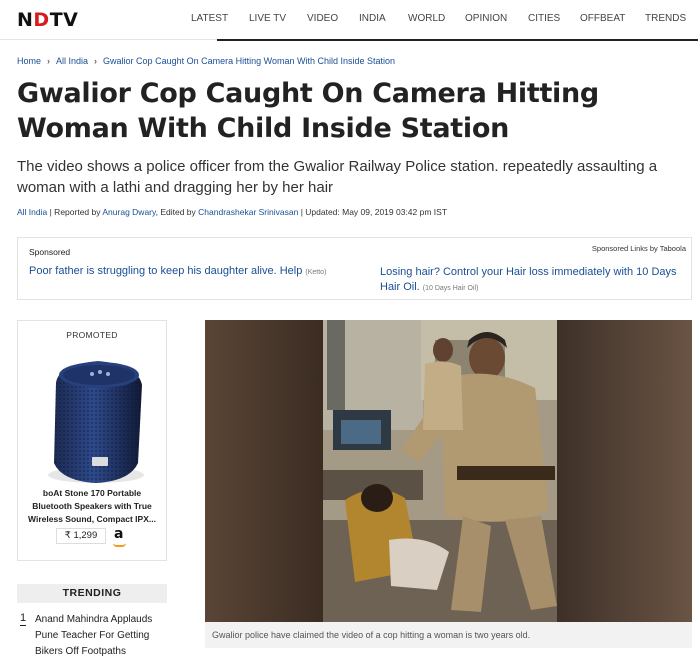 The width and height of the screenshot is (698, 662). I want to click on nav-item-opinion: OPINION, so click(486, 18).